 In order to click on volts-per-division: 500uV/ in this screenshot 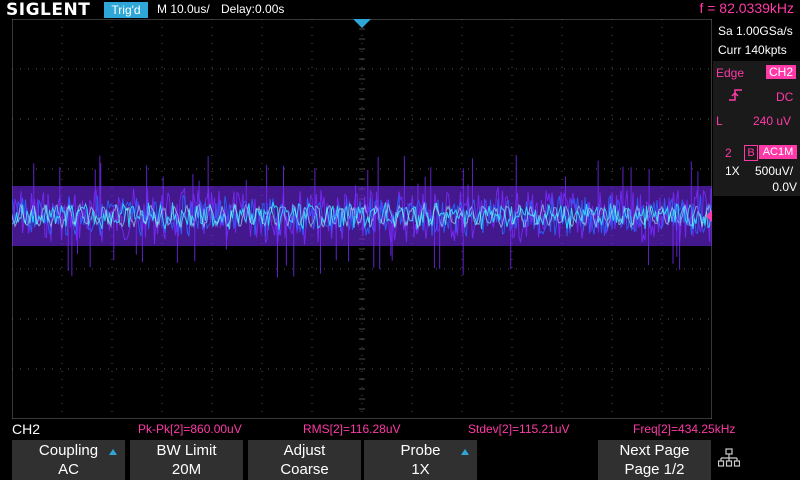, I will do `click(774, 171)`.